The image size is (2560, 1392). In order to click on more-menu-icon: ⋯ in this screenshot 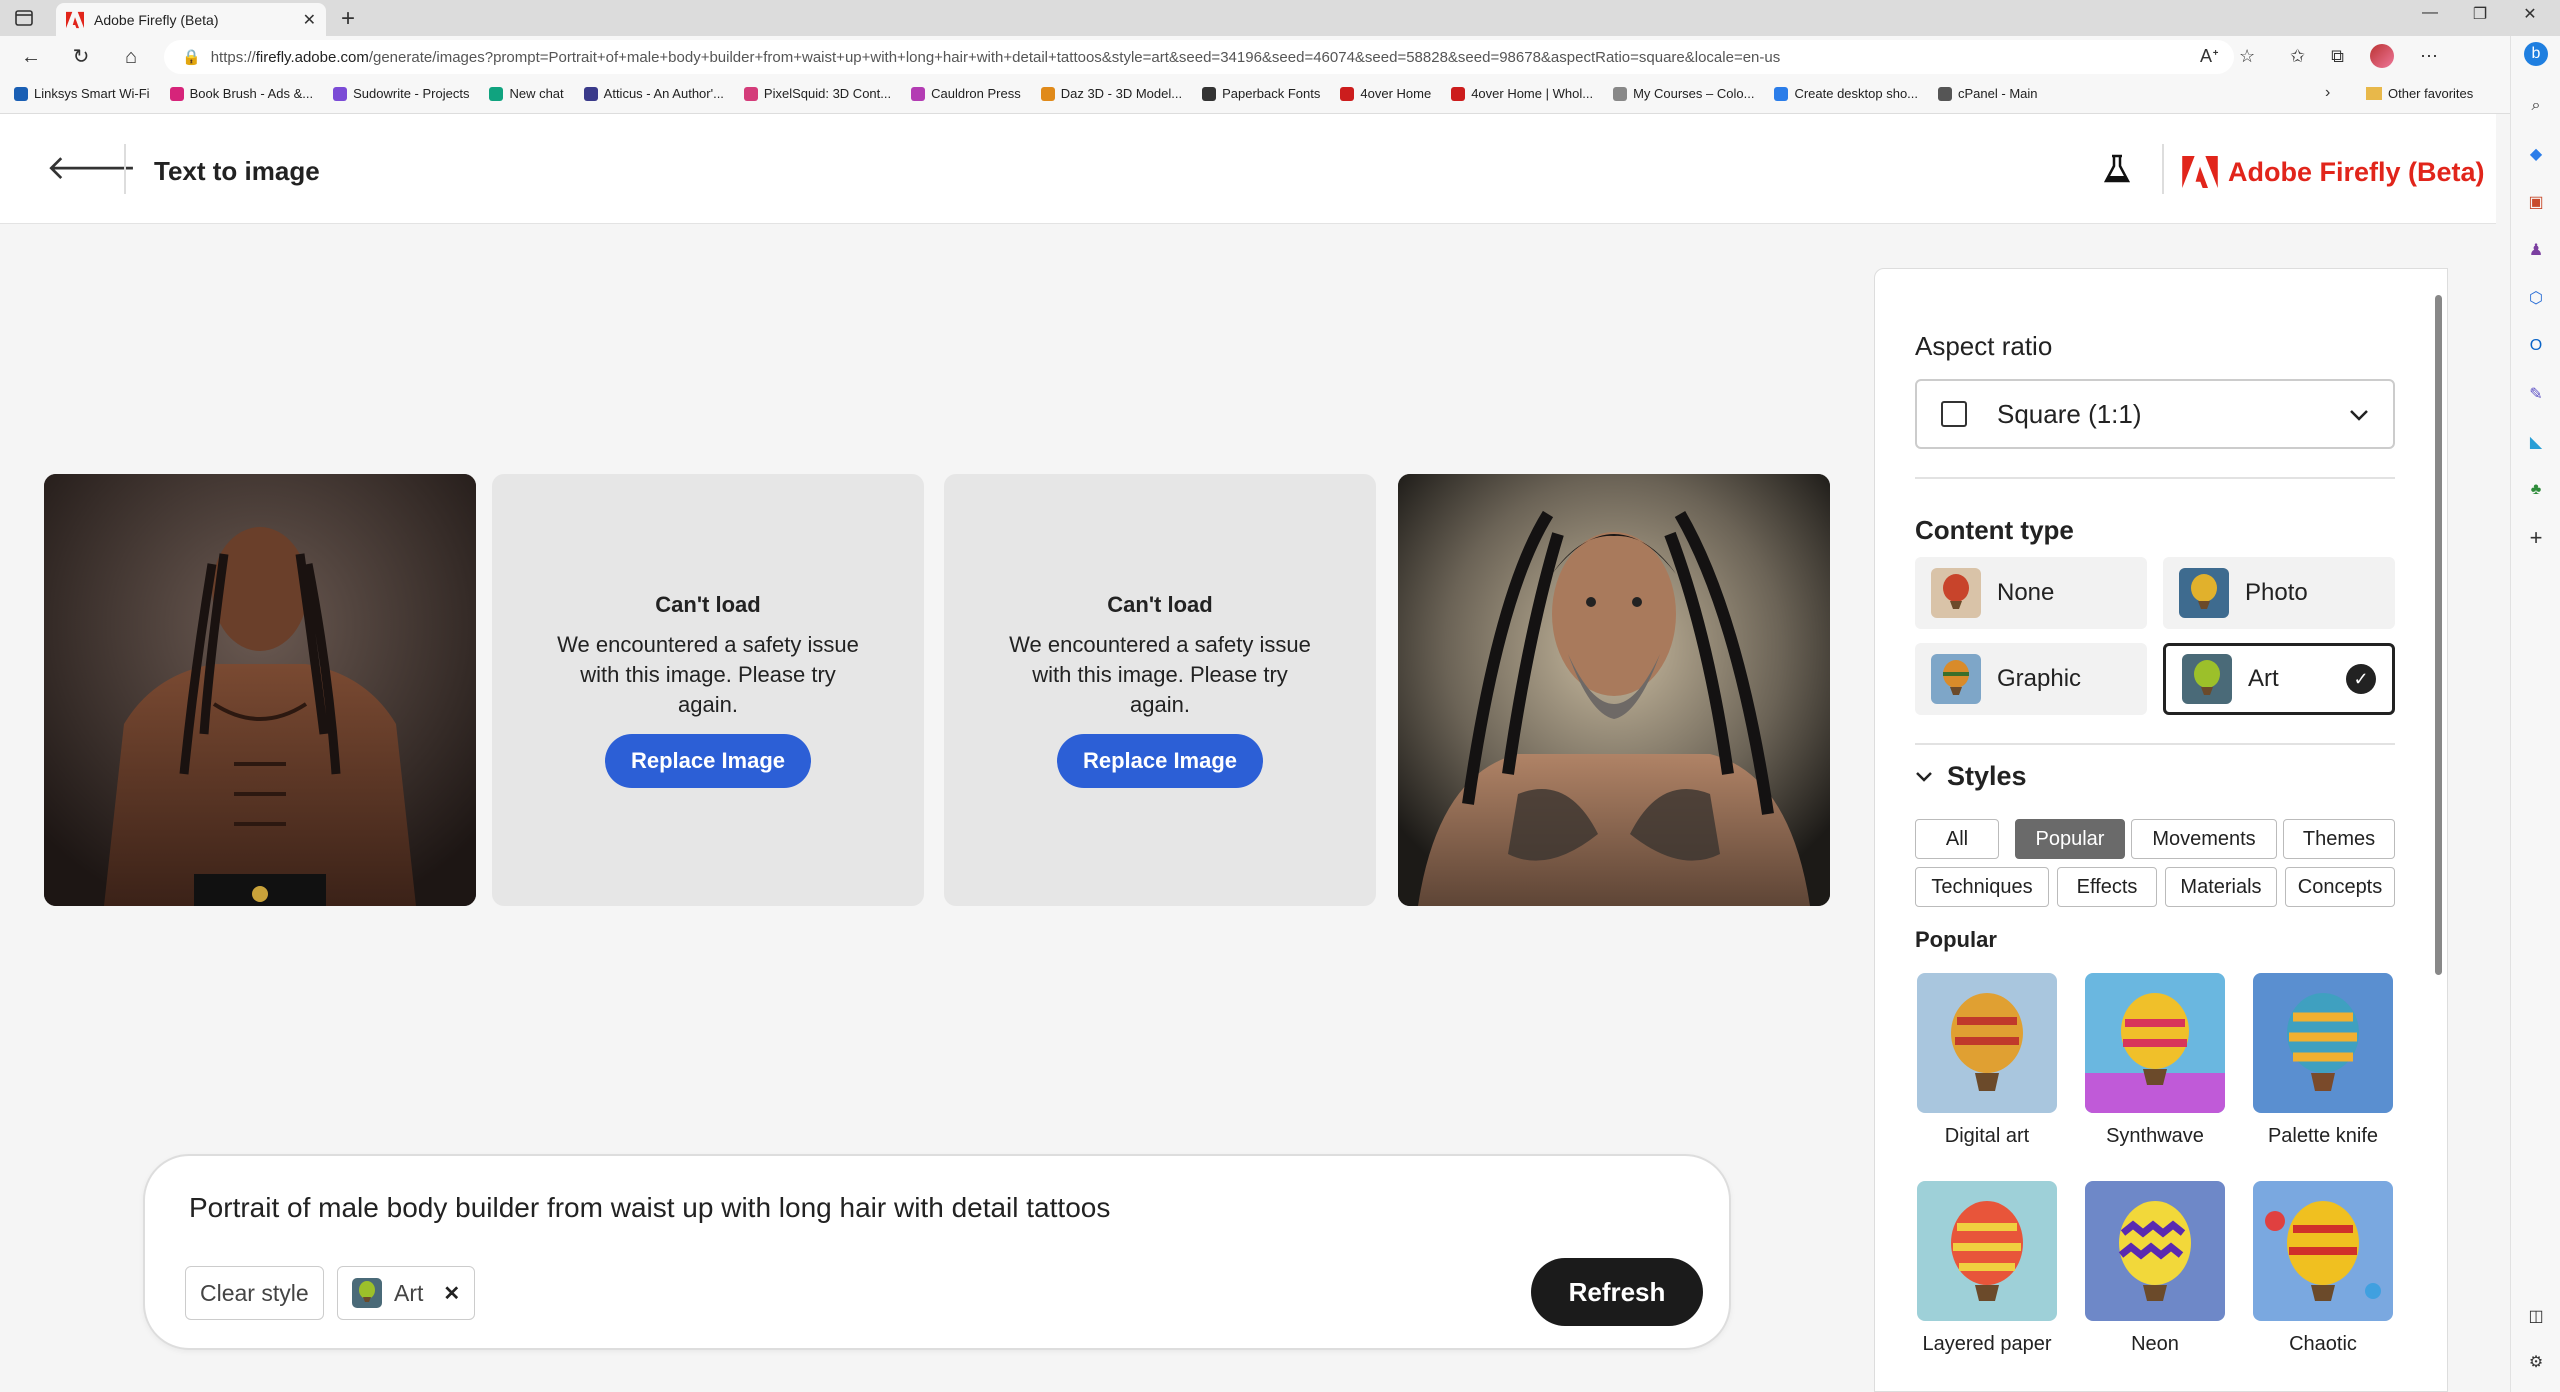, I will do `click(2429, 56)`.